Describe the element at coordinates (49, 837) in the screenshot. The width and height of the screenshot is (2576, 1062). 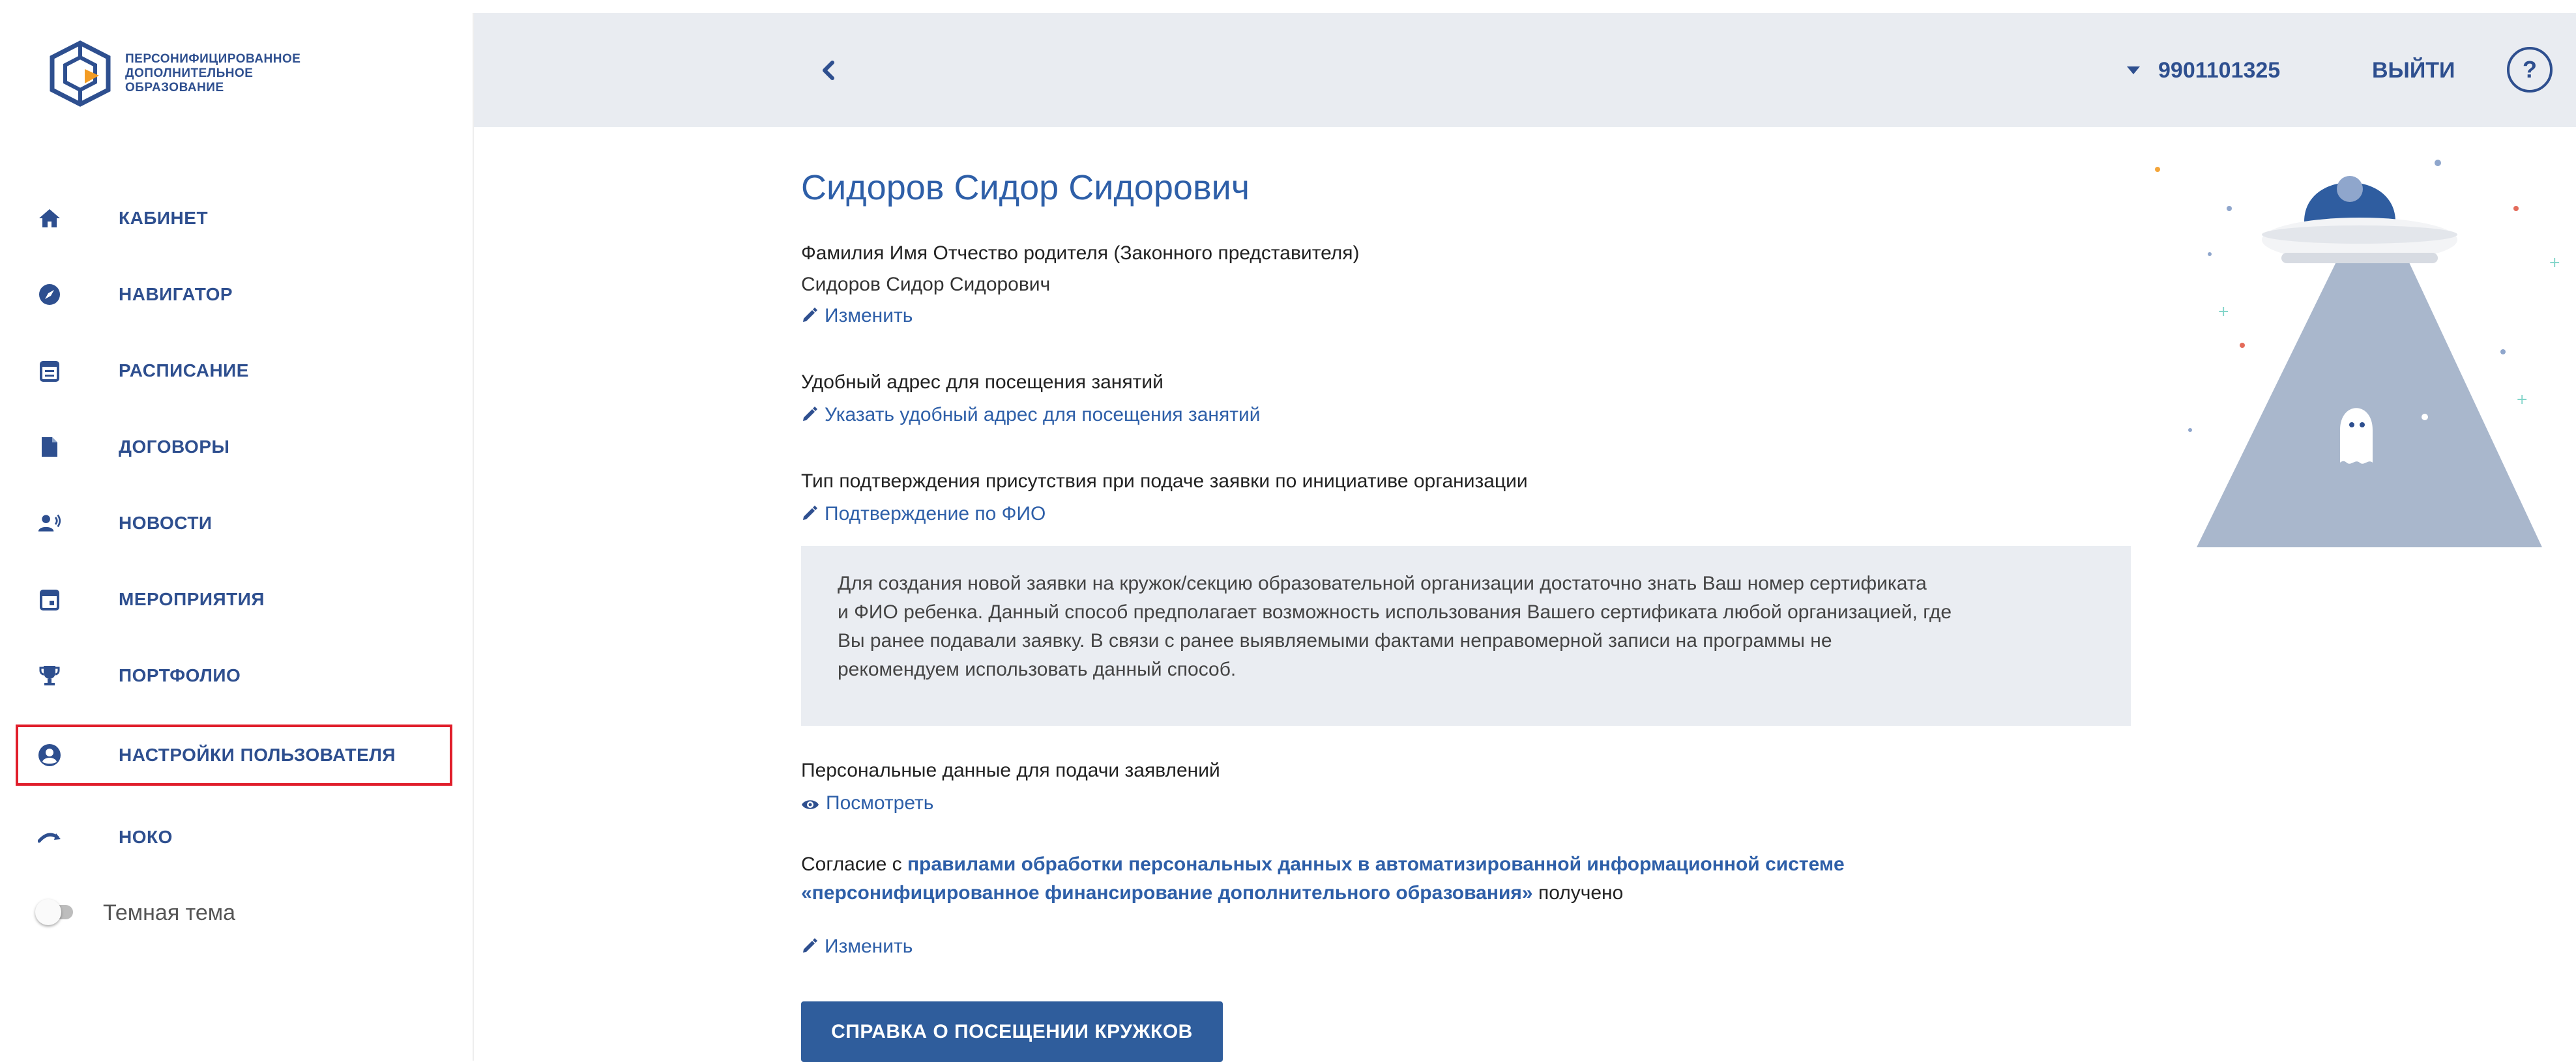
I see `trend-icon` at that location.